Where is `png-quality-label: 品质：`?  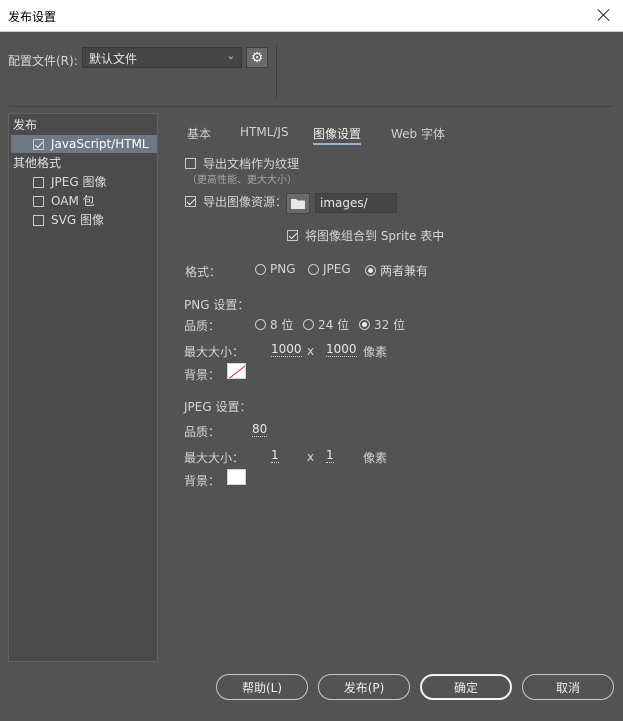 png-quality-label: 品质： is located at coordinates (202, 326).